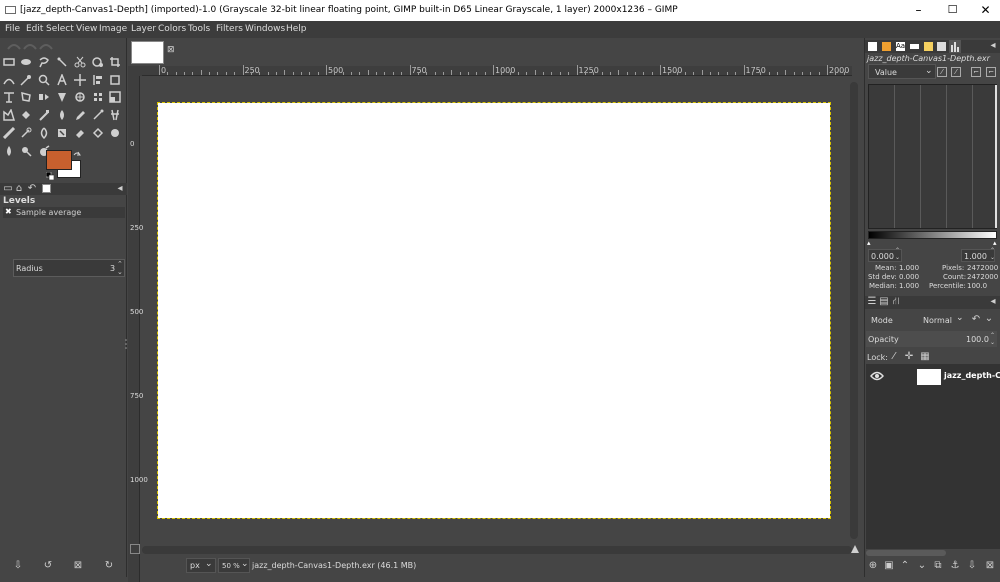 This screenshot has height=582, width=1000. What do you see at coordinates (48, 565) in the screenshot?
I see `restore-tool-preset-icon: ↺` at bounding box center [48, 565].